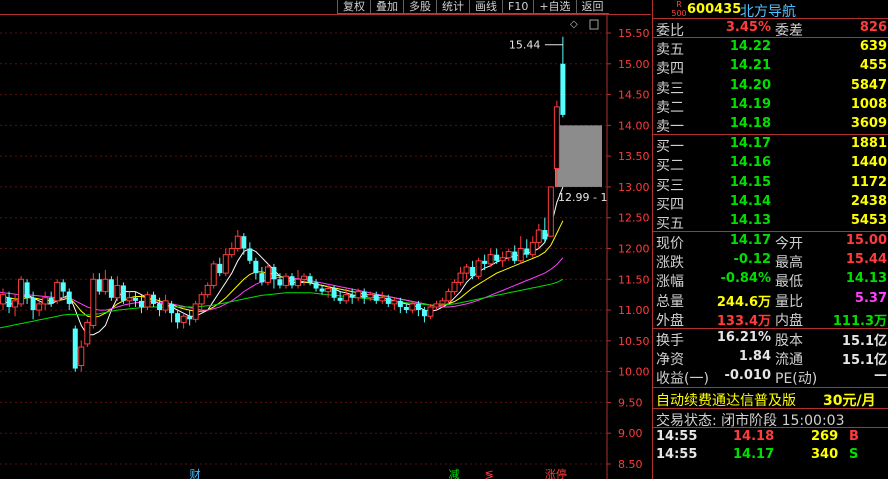 The height and width of the screenshot is (479, 888). Describe the element at coordinates (282, 303) in the screenshot. I see `moving-average-line` at that location.